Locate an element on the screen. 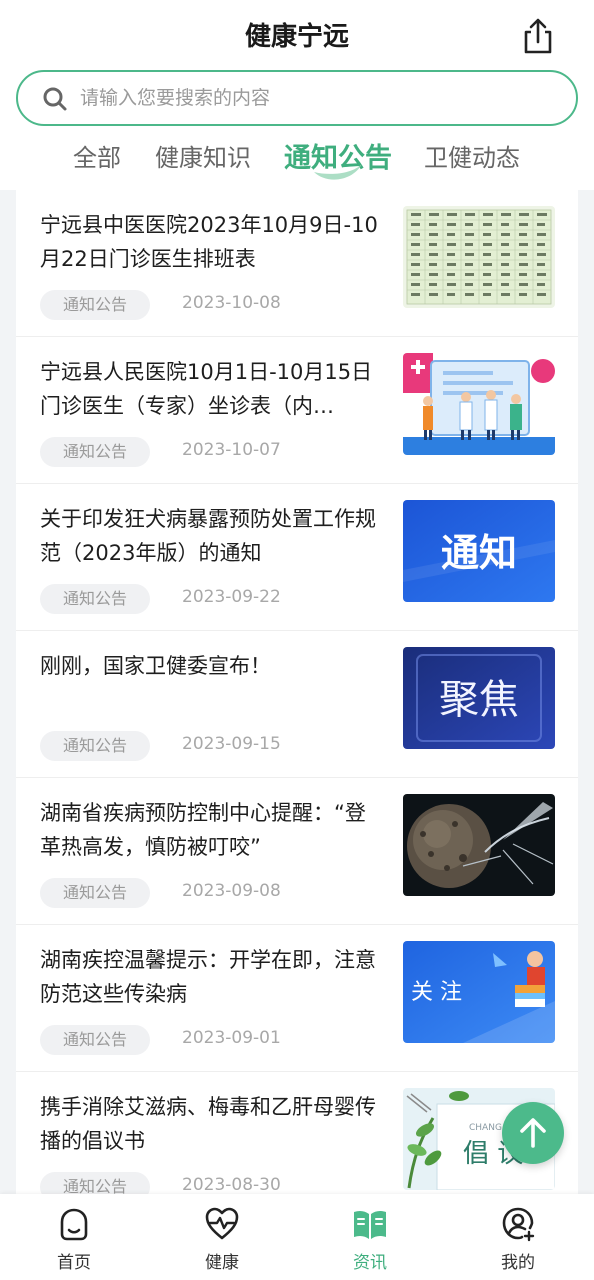 This screenshot has width=594, height=1280. schedule-table-image is located at coordinates (479, 257).